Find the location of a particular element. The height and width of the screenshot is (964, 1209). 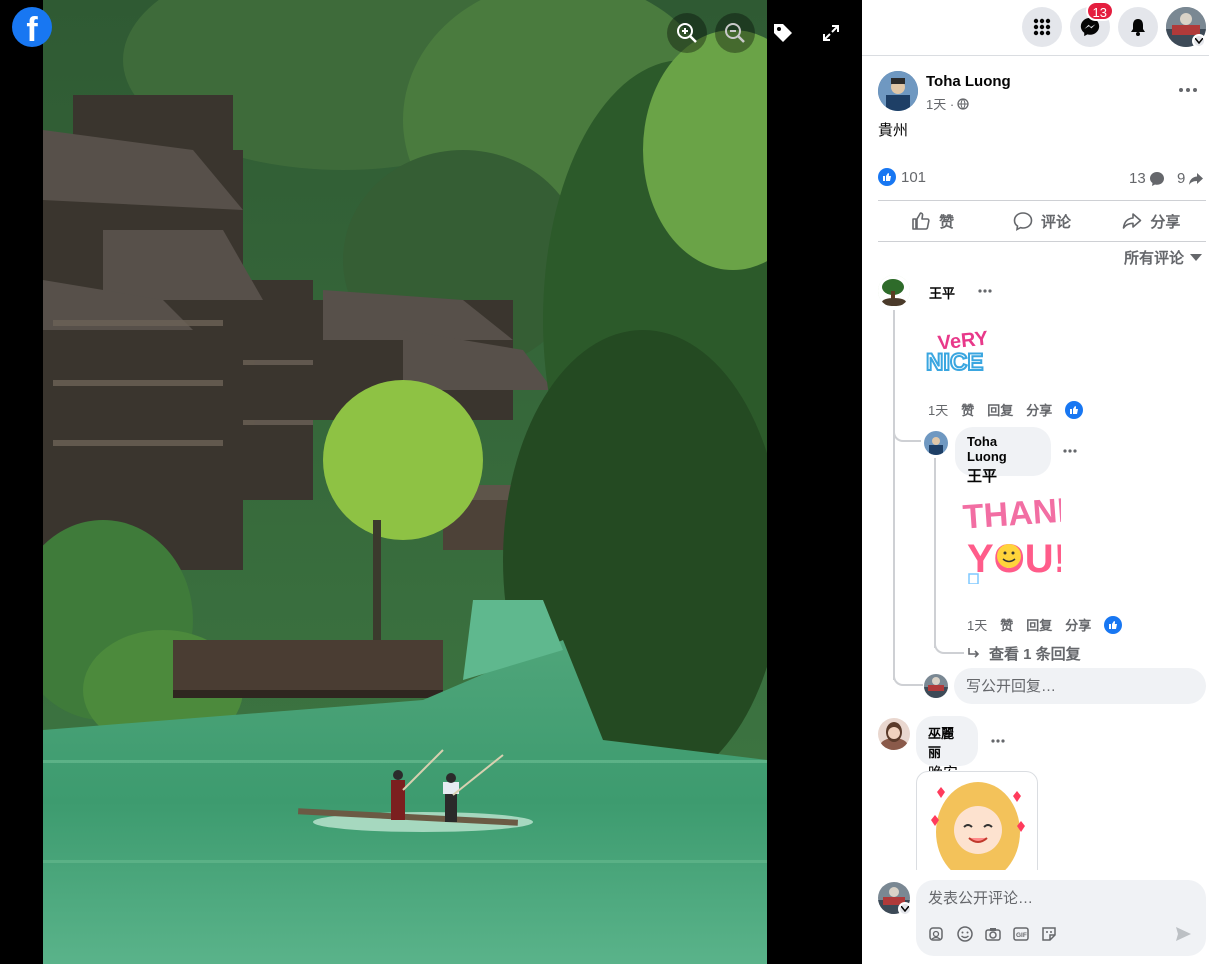

comment-bubble-icon is located at coordinates (1156, 178).